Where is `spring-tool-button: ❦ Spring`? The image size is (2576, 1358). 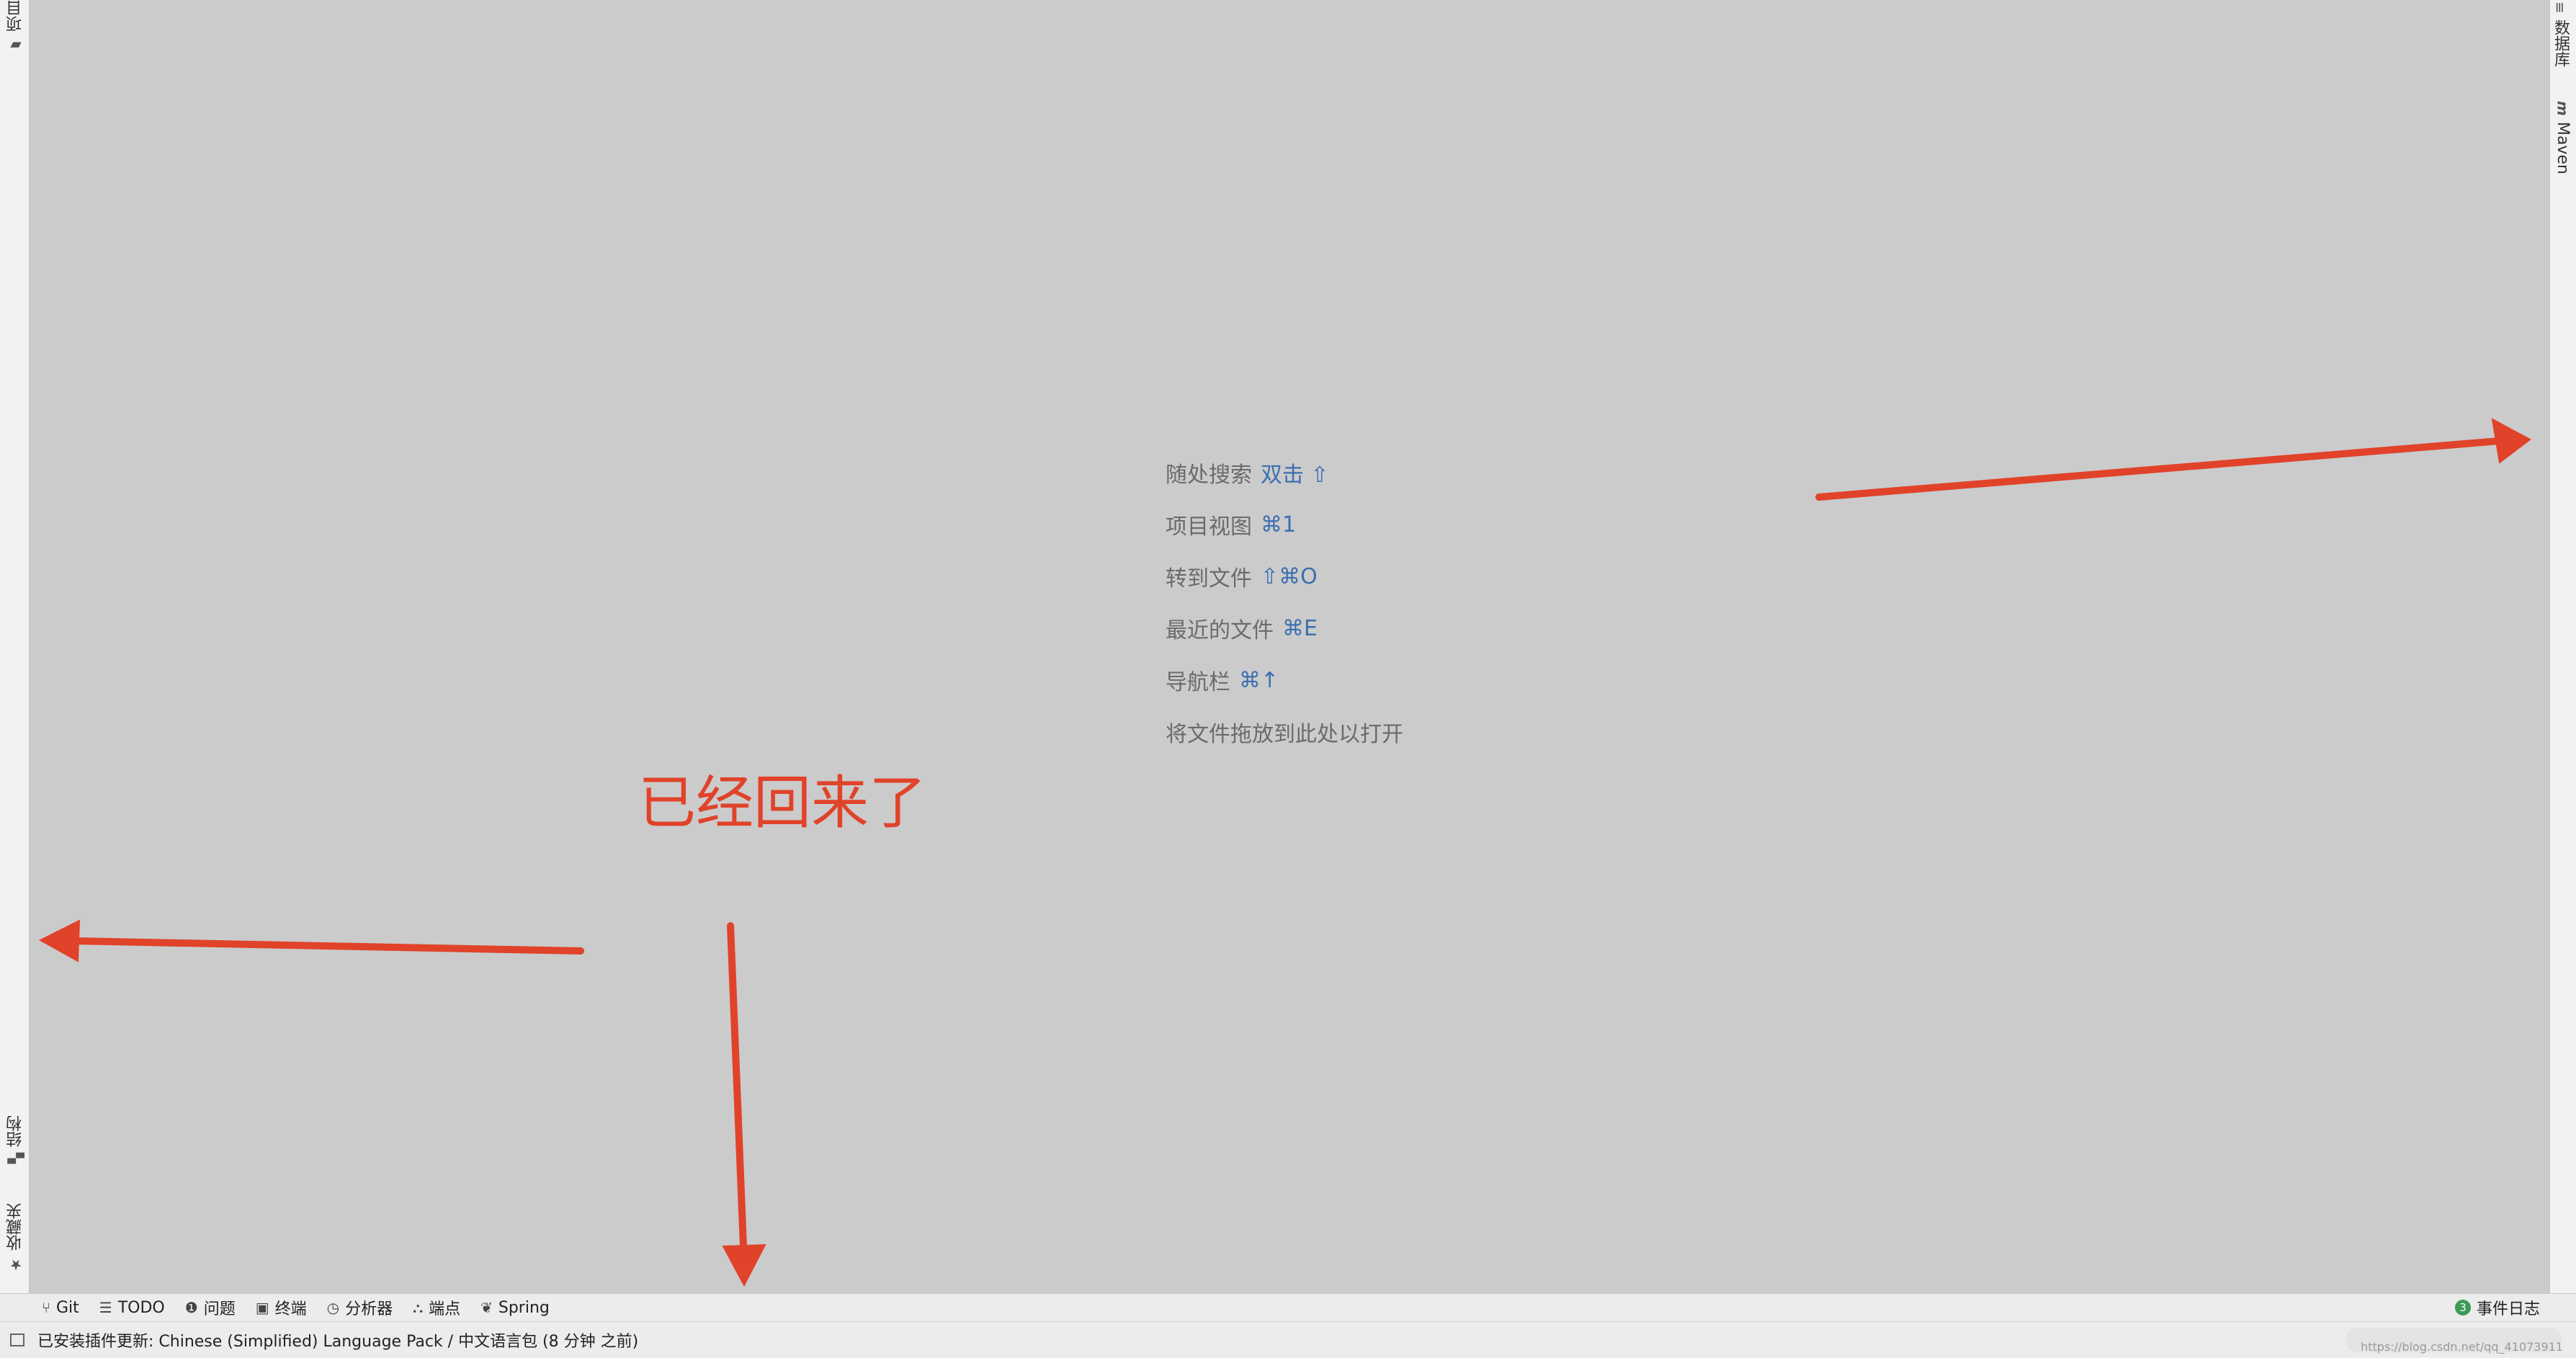 spring-tool-button: ❦ Spring is located at coordinates (515, 1308).